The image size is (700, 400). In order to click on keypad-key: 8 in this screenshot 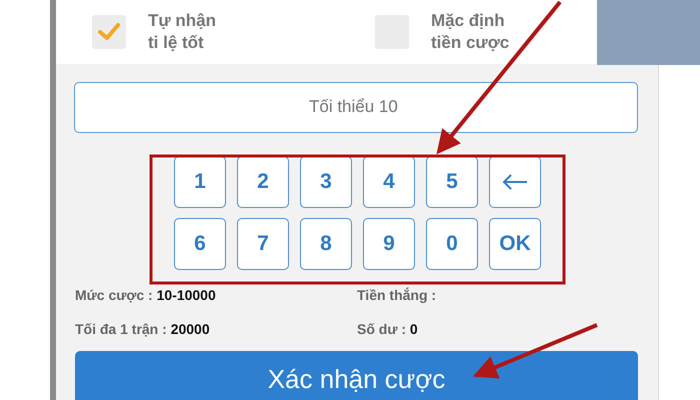, I will do `click(326, 244)`.